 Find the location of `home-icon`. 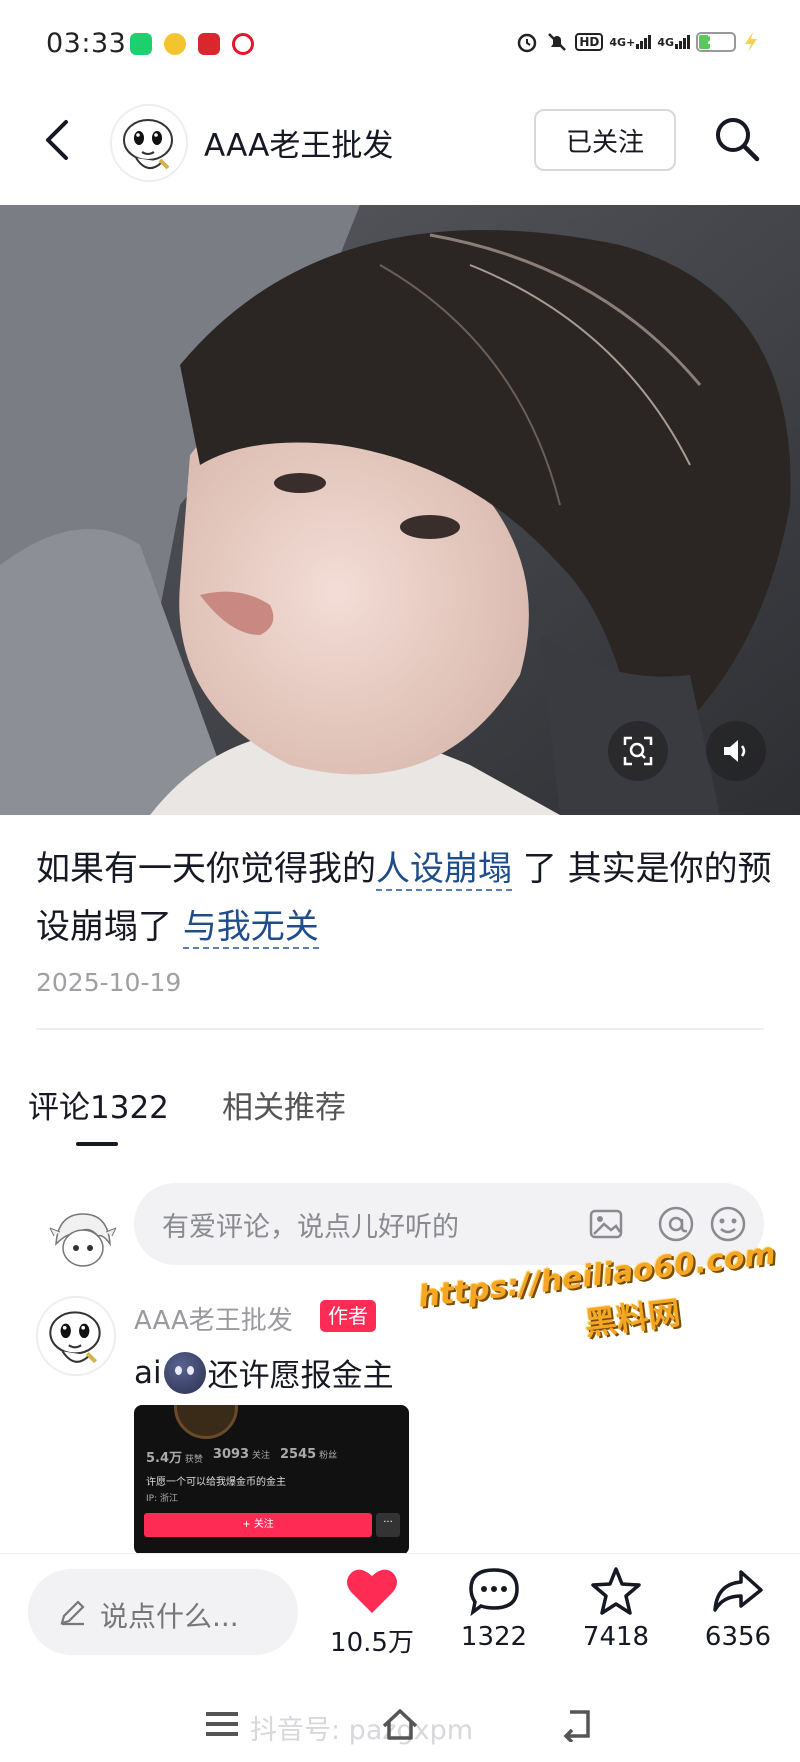

home-icon is located at coordinates (400, 1724).